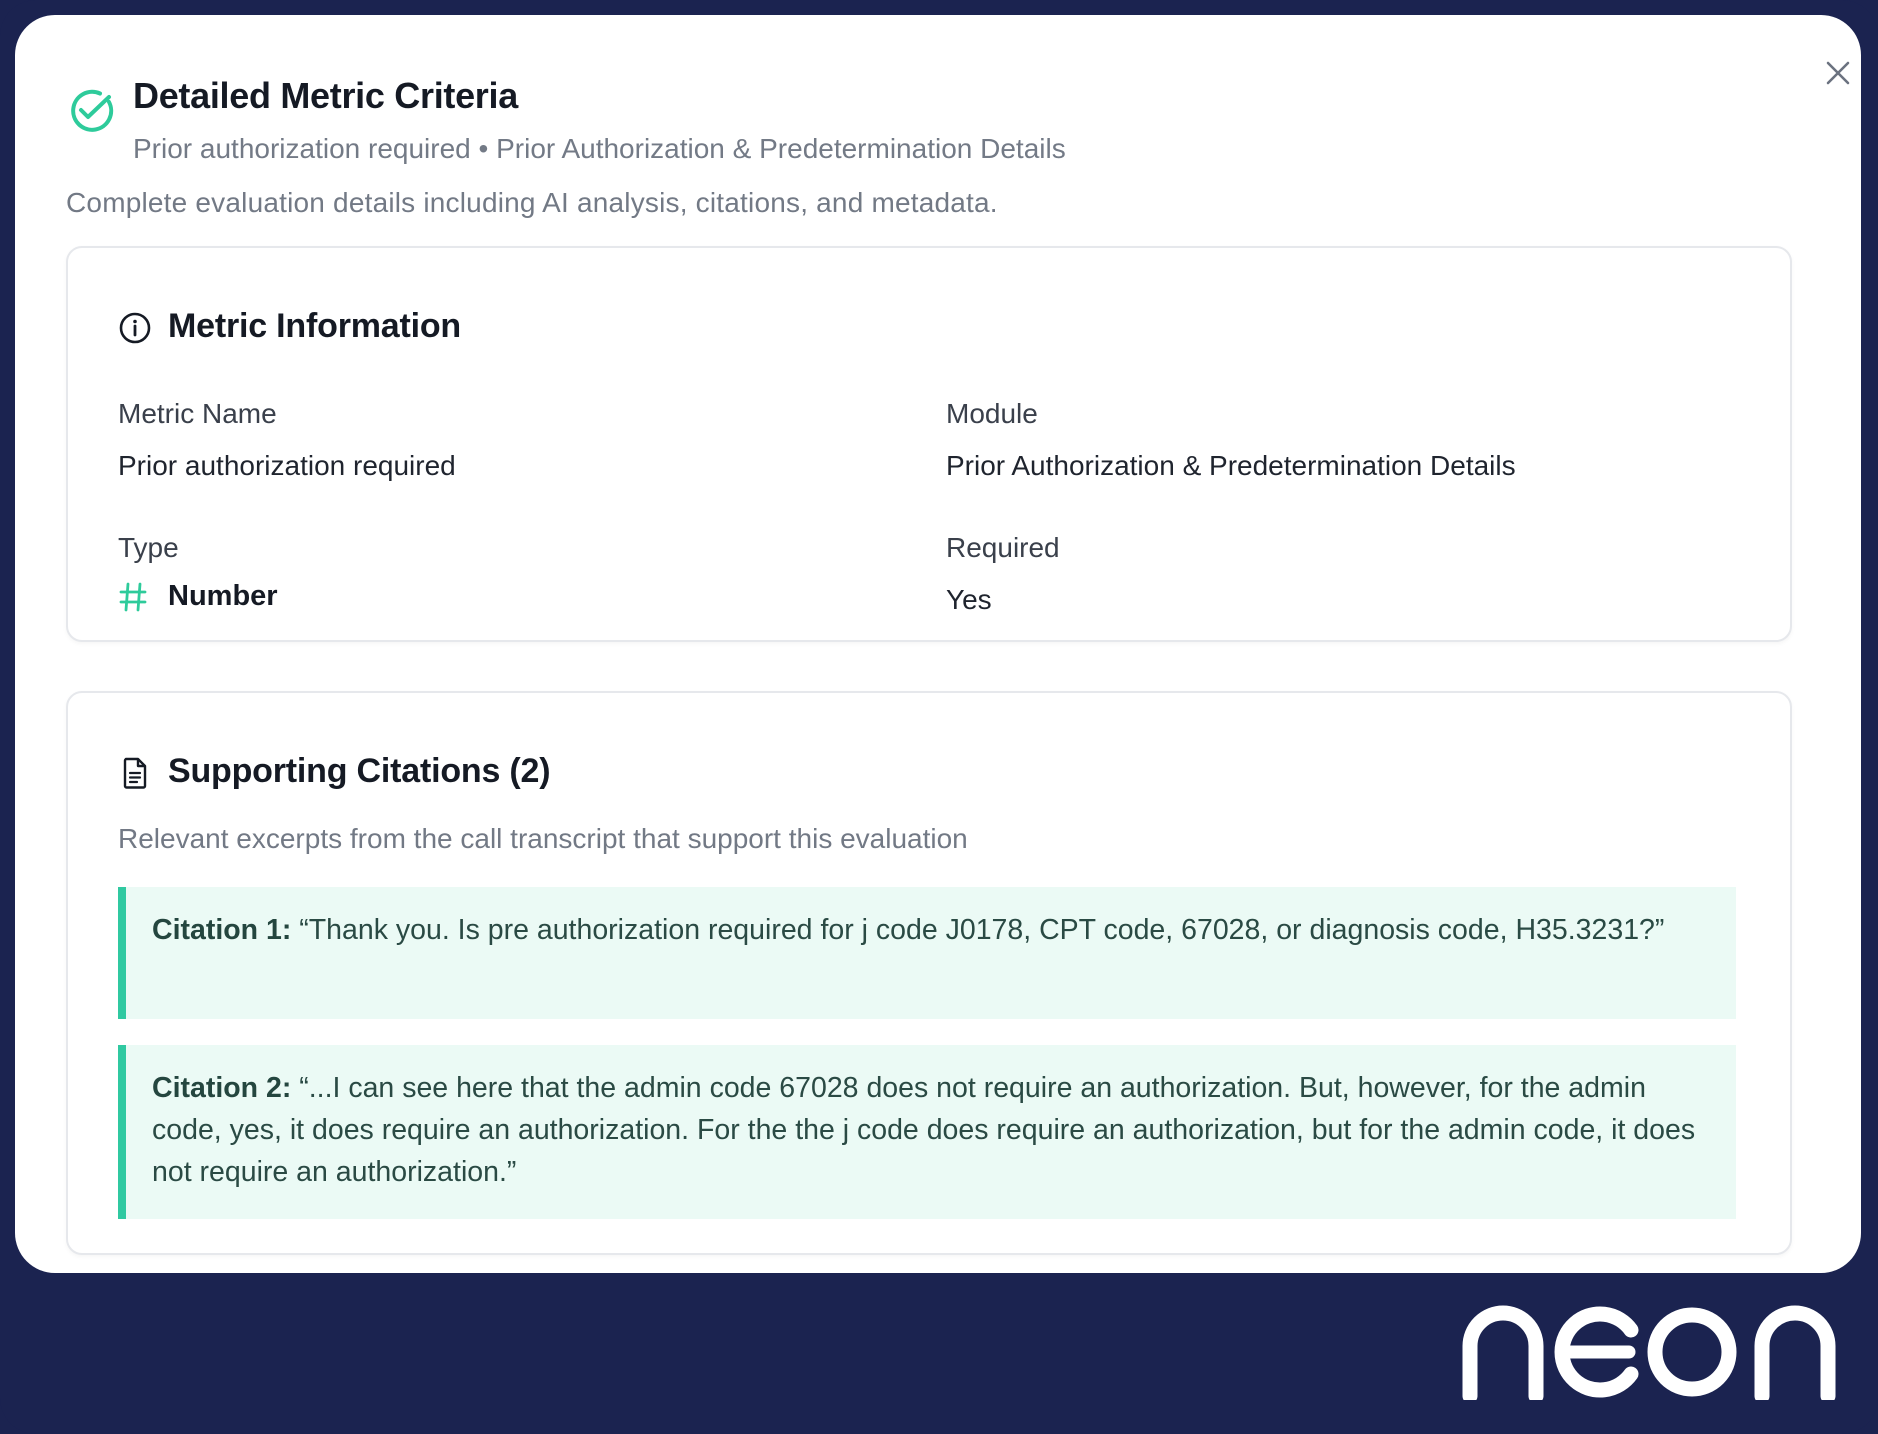 The width and height of the screenshot is (1878, 1434). Describe the element at coordinates (133, 596) in the screenshot. I see `hash-icon` at that location.